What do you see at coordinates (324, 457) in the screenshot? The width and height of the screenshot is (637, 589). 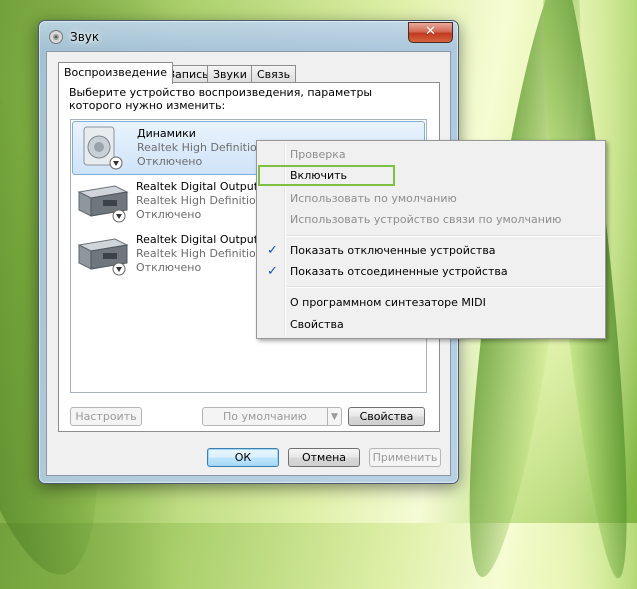 I see `cancel-button: Отмена` at bounding box center [324, 457].